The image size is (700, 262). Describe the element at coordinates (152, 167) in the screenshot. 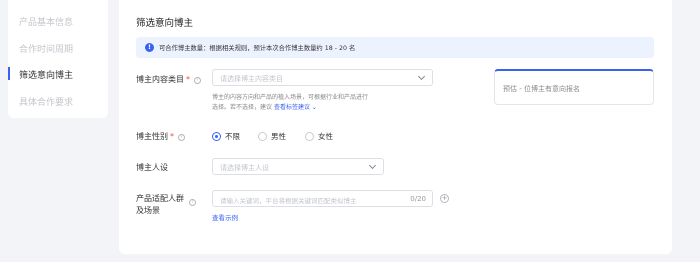

I see `persona-label: 博主人设` at that location.